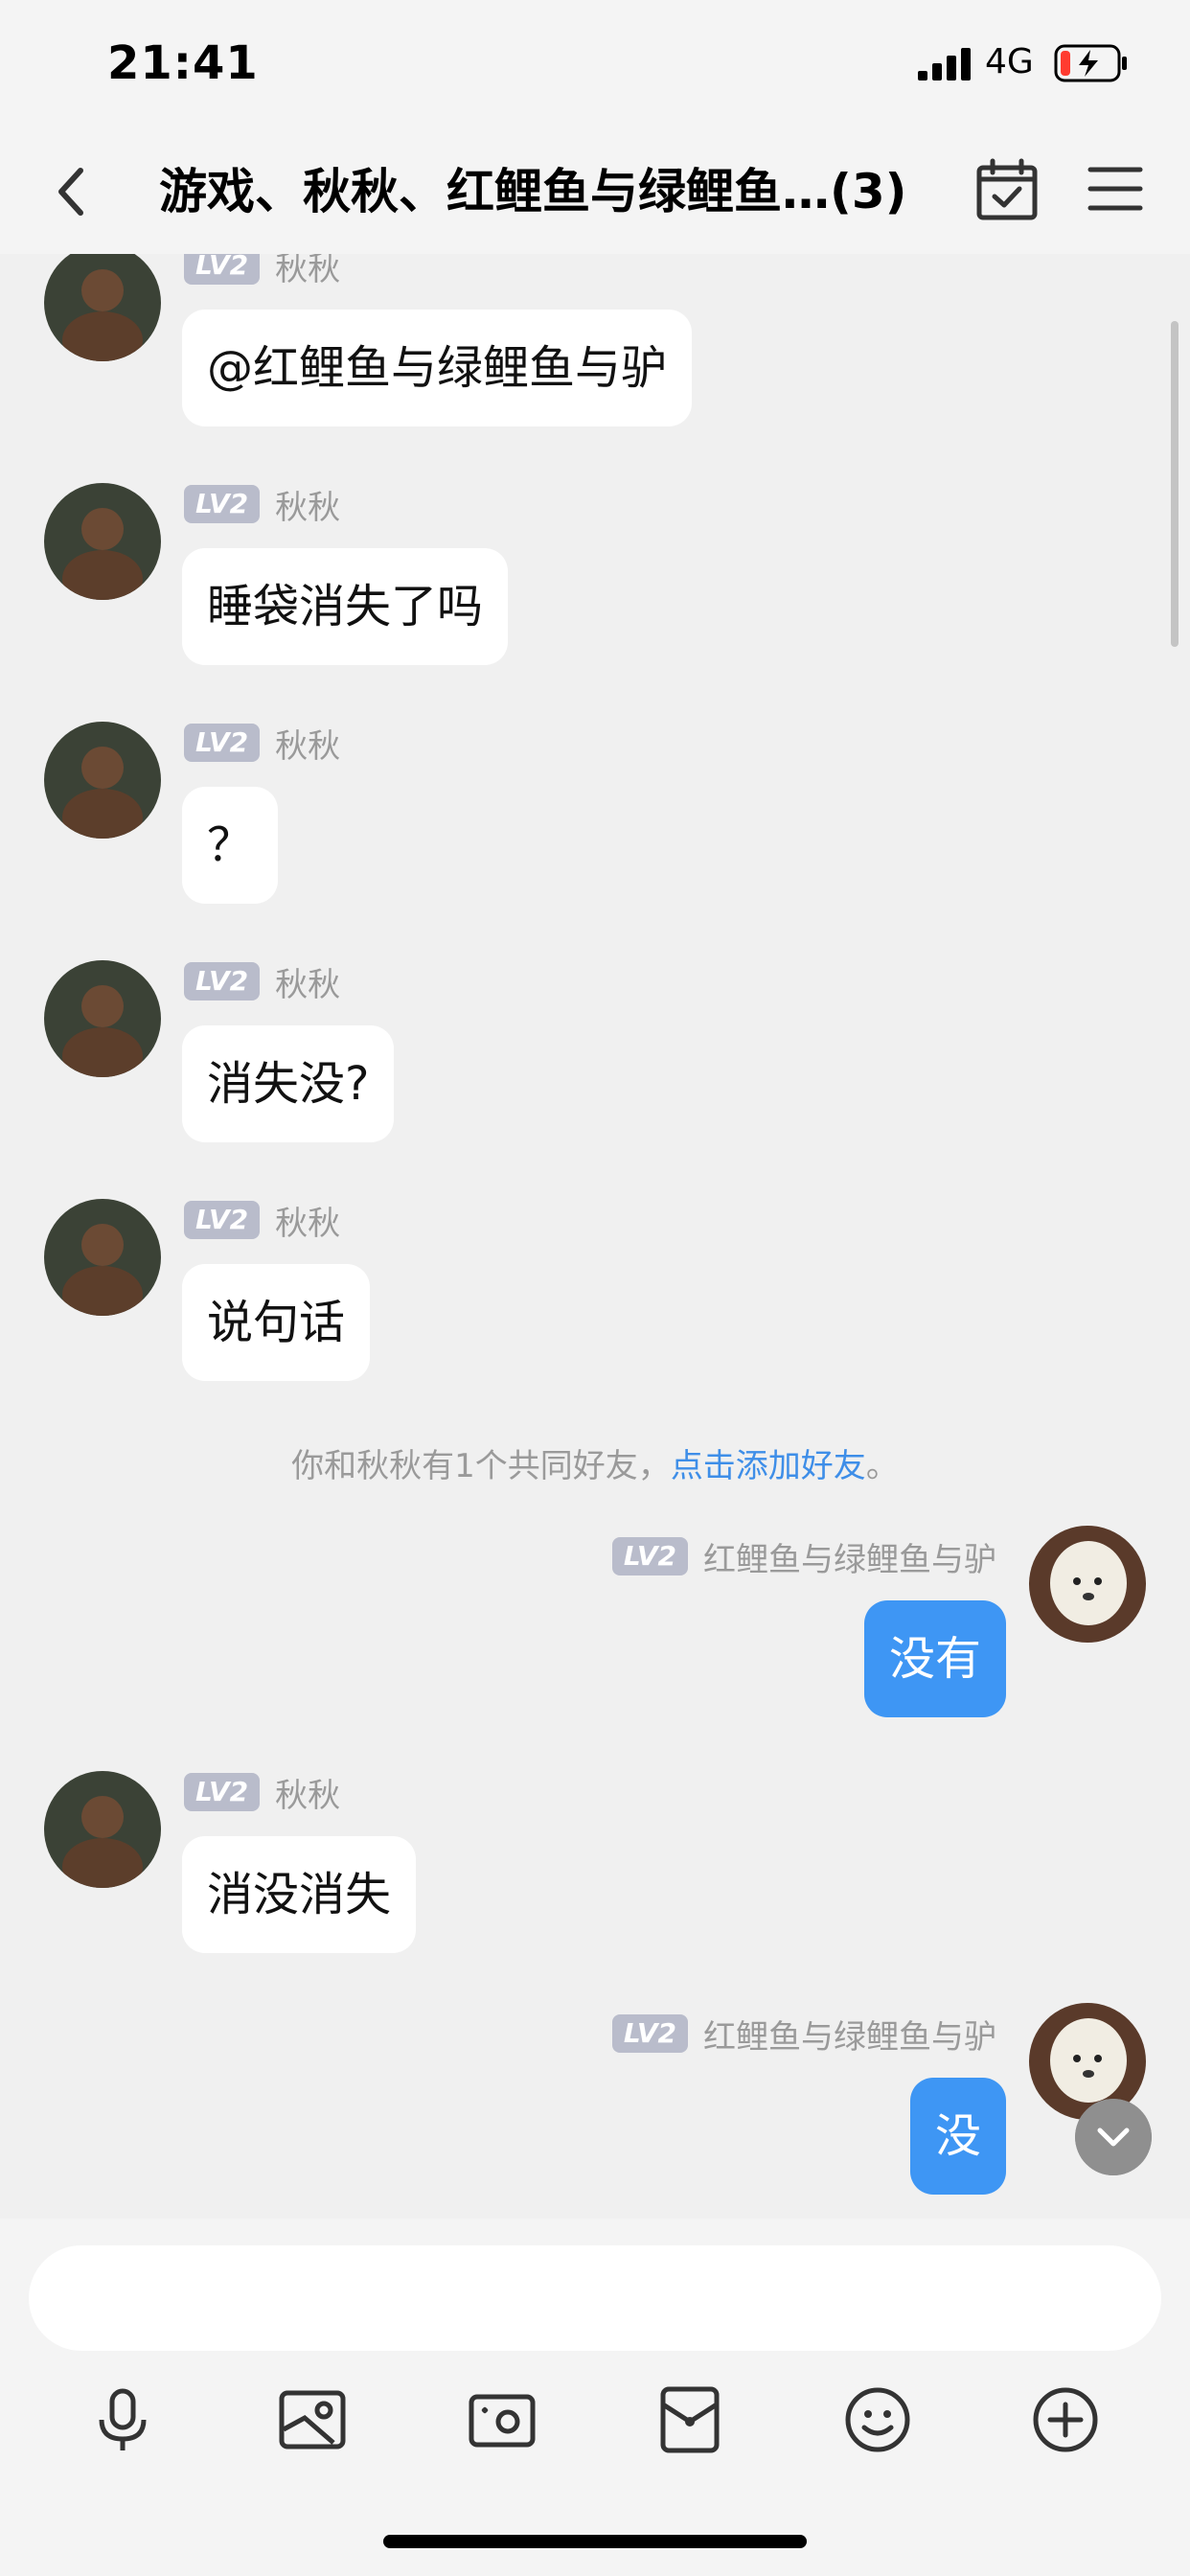 The width and height of the screenshot is (1190, 2576). I want to click on message-input, so click(595, 2298).